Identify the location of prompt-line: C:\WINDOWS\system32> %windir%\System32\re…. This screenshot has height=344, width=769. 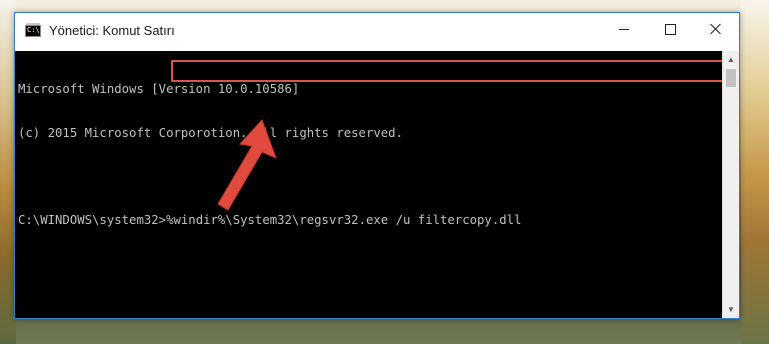
(370, 220).